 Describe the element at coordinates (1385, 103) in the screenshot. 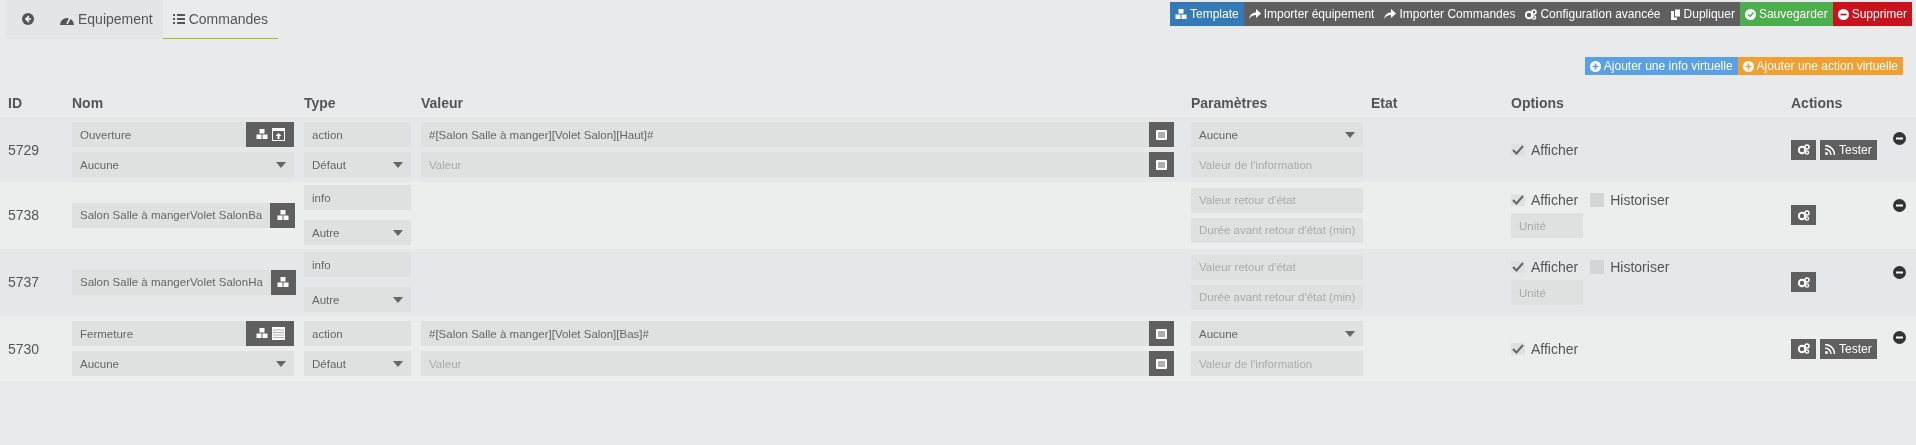

I see `column-header: Etat` at that location.